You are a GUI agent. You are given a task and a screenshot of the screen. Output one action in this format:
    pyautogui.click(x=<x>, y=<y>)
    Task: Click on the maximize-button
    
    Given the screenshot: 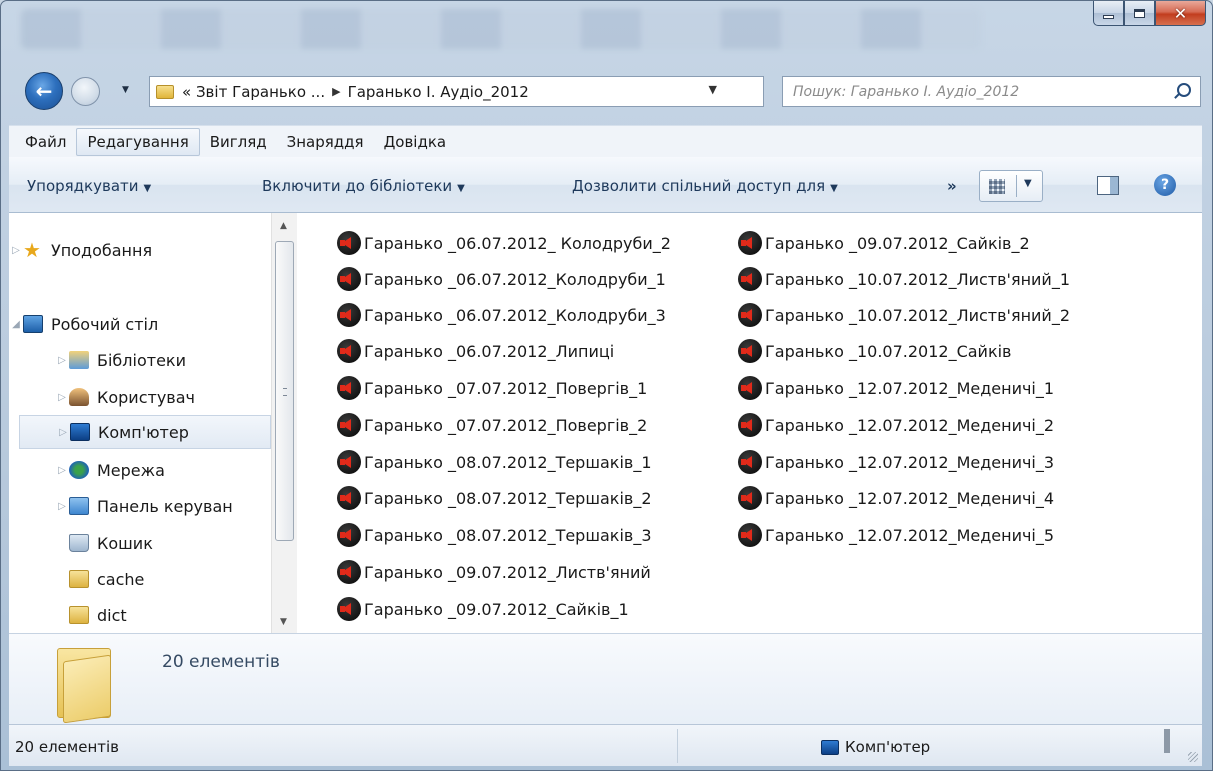 What is the action you would take?
    pyautogui.click(x=1139, y=13)
    